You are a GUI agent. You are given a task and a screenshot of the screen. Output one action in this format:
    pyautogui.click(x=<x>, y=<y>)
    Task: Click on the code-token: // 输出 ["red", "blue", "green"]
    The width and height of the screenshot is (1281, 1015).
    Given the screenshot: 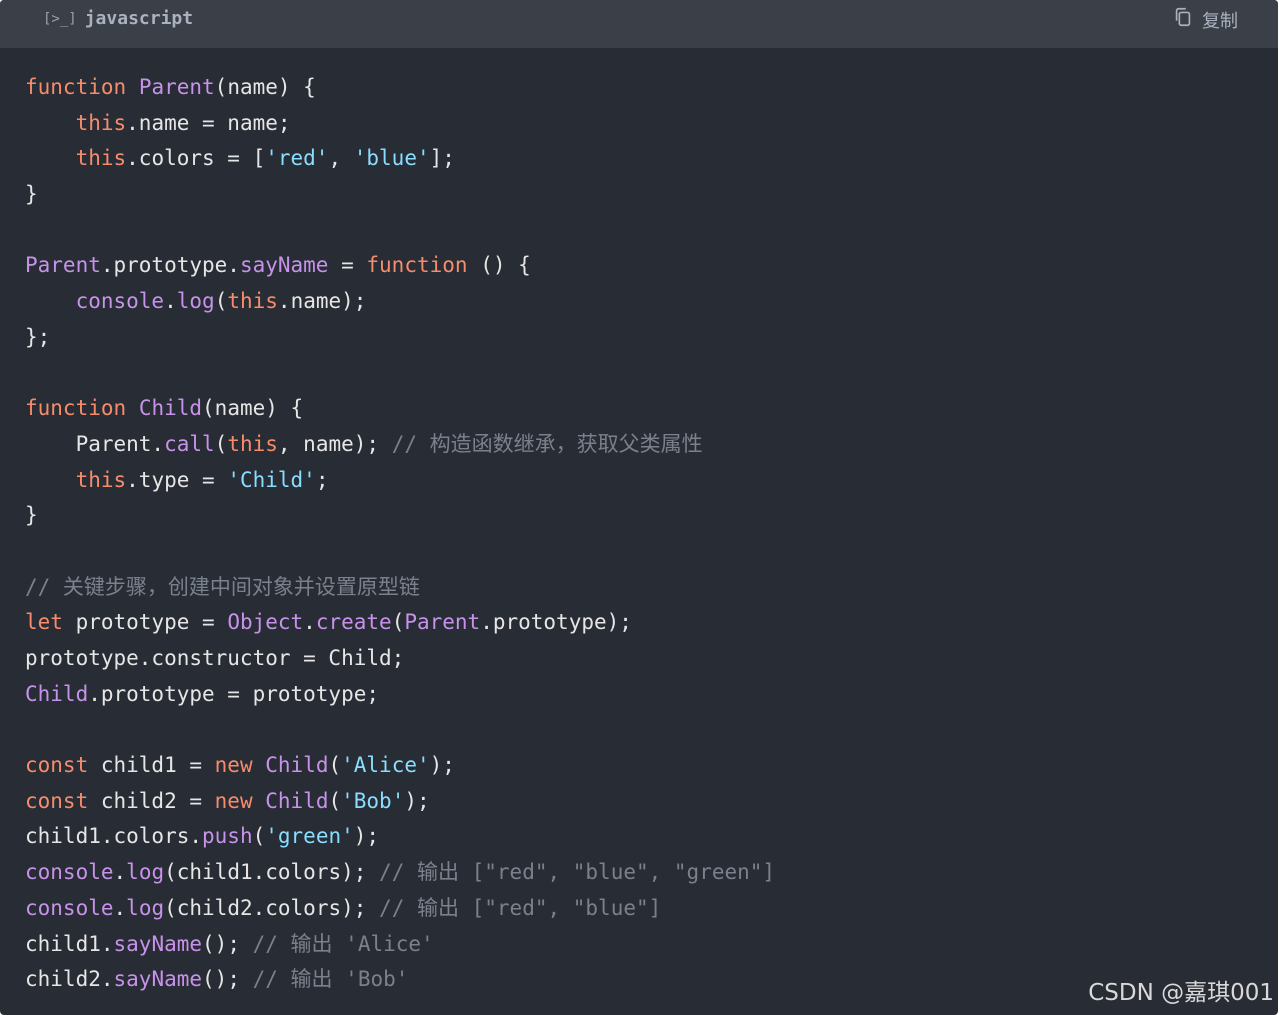 What is the action you would take?
    pyautogui.click(x=577, y=872)
    